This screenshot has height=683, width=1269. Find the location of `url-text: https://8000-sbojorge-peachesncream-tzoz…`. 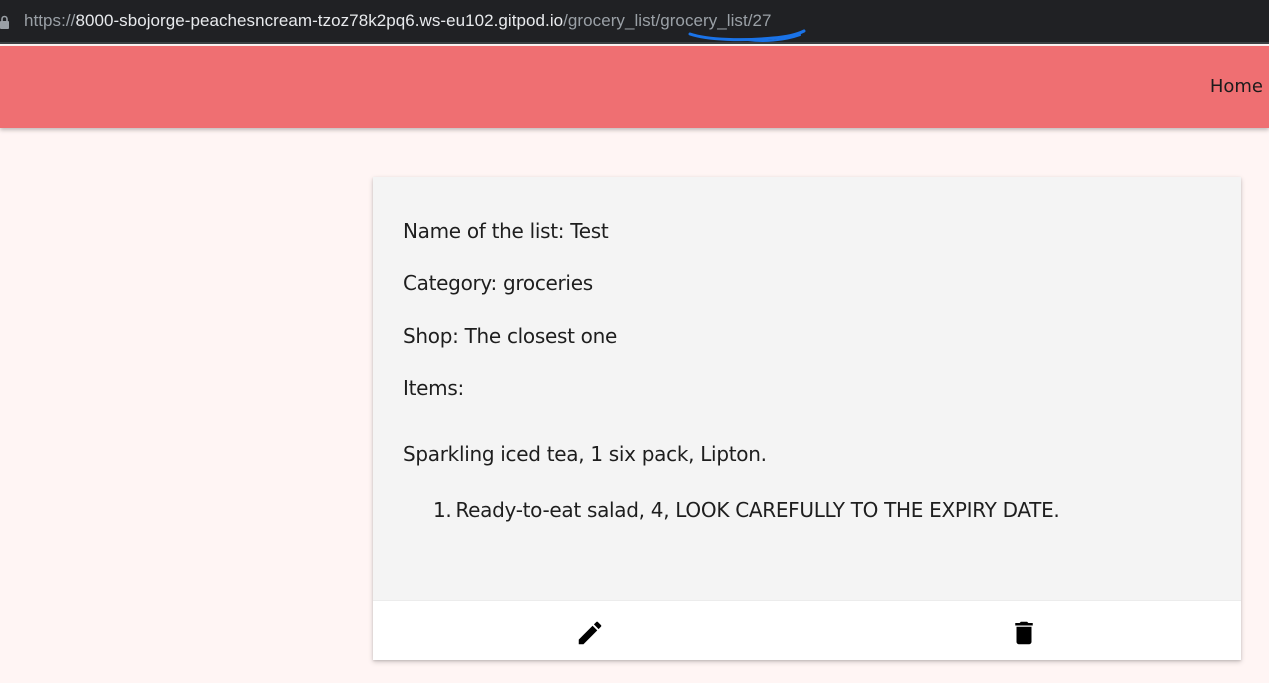

url-text: https://8000-sbojorge-peachesncream-tzoz… is located at coordinates (398, 21).